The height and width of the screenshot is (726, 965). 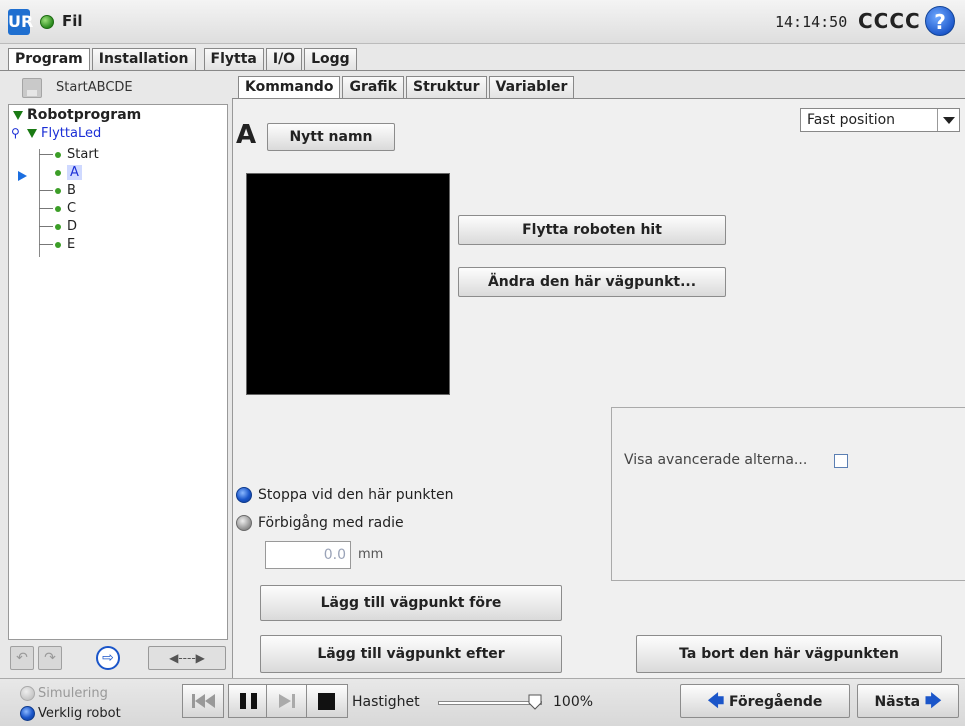 I want to click on tree-waypoint-a: A, so click(x=60, y=172).